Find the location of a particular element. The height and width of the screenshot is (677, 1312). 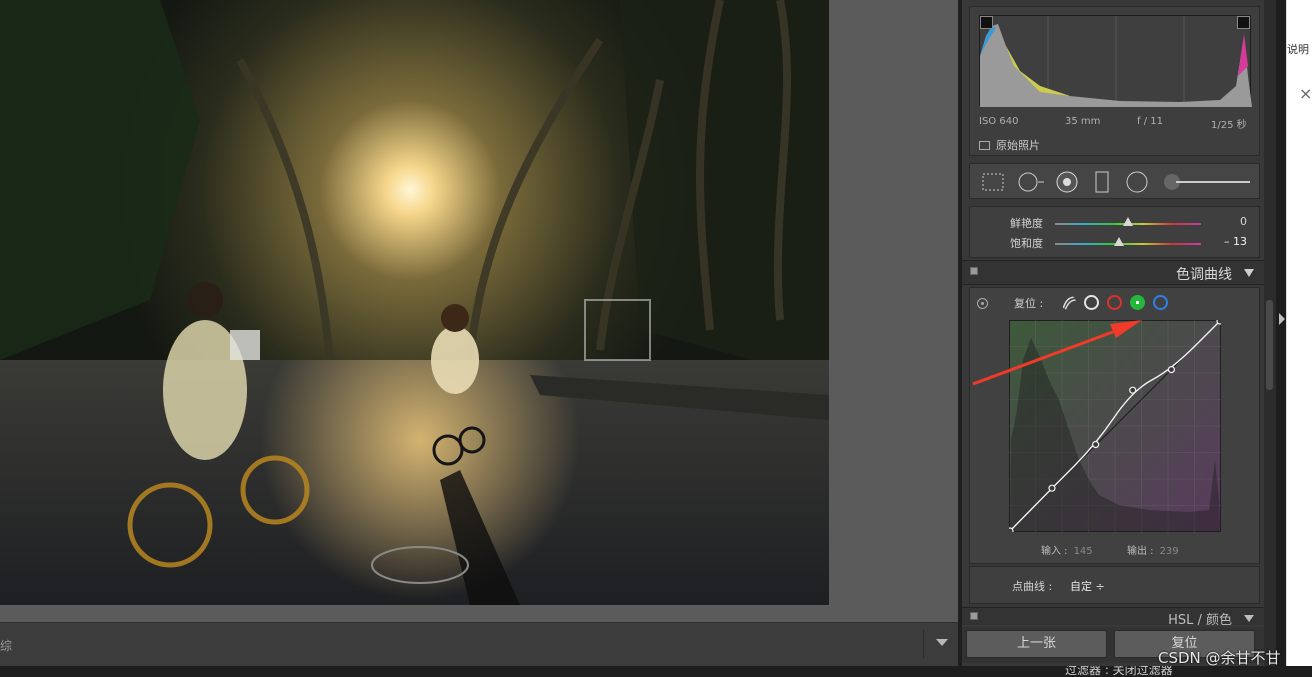

checkbox-icon is located at coordinates (984, 145).